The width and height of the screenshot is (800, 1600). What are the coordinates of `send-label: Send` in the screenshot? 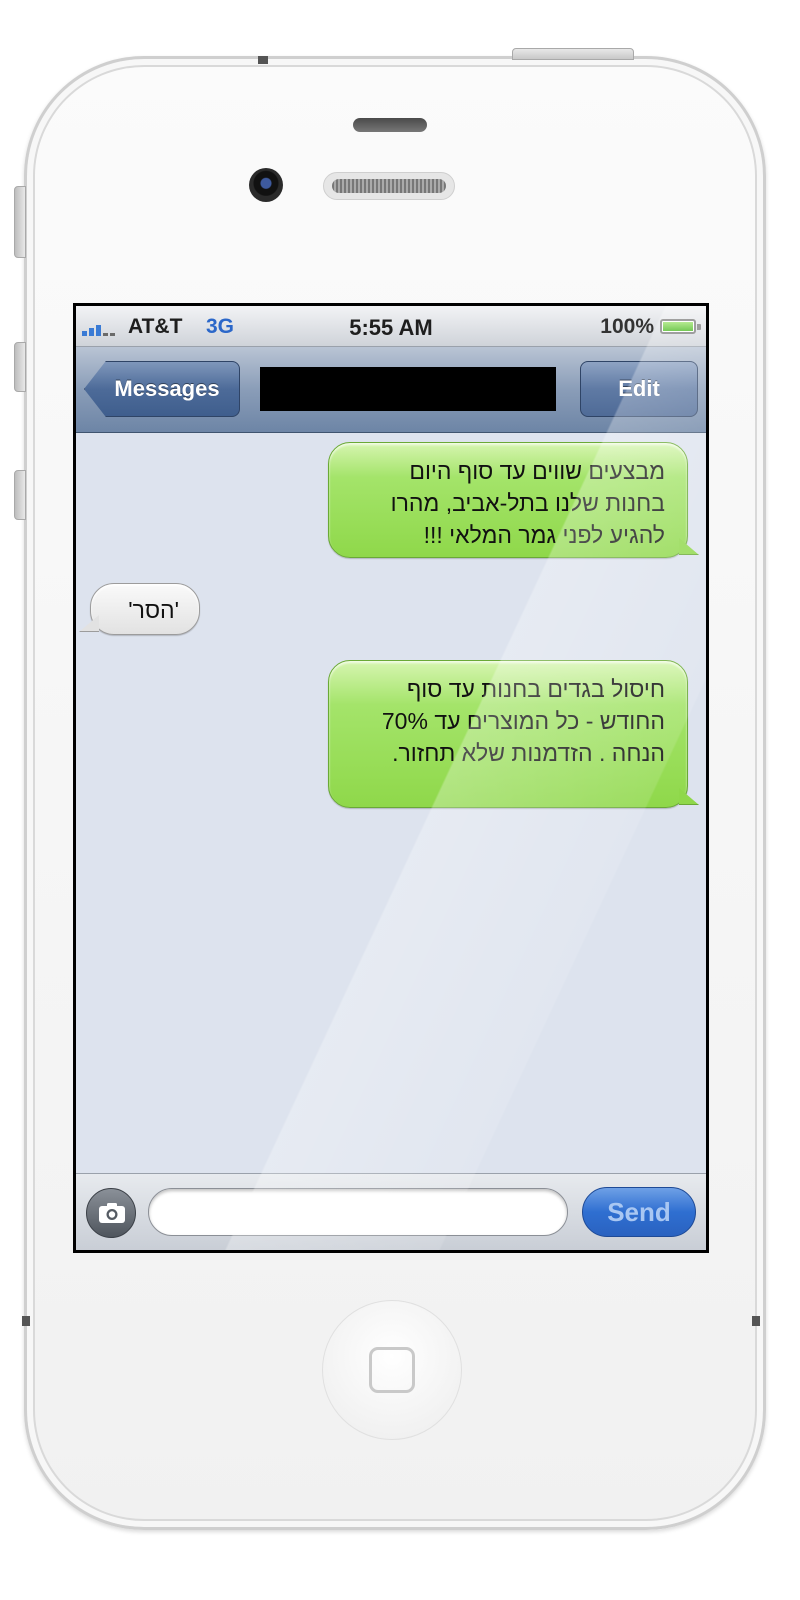 It's located at (639, 1211).